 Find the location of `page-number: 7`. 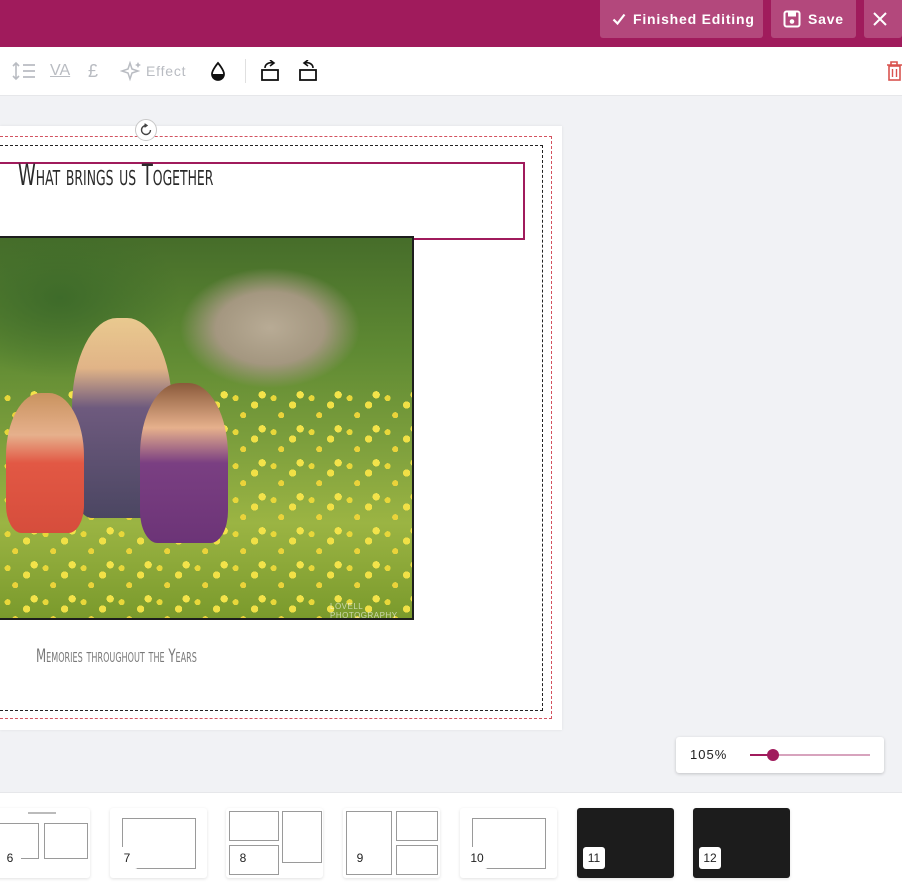

page-number: 7 is located at coordinates (127, 858).